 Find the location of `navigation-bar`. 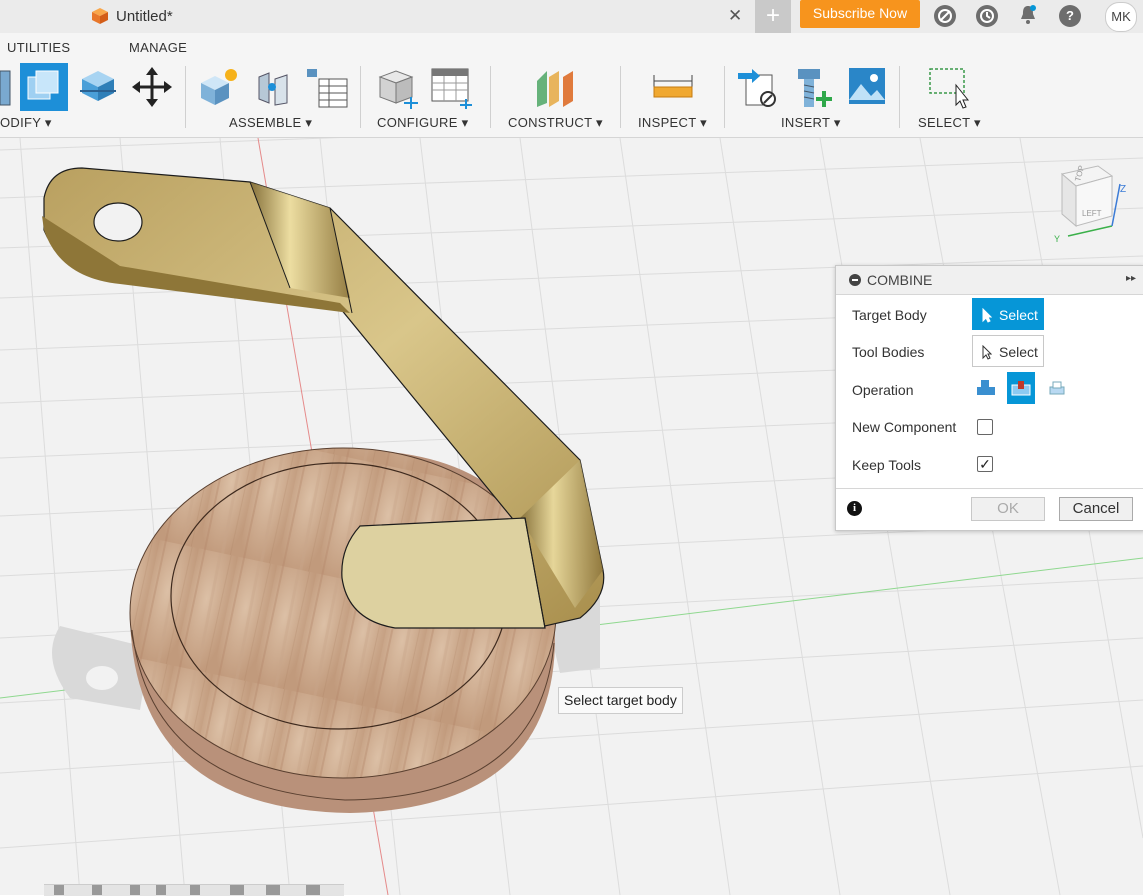

navigation-bar is located at coordinates (194, 890).